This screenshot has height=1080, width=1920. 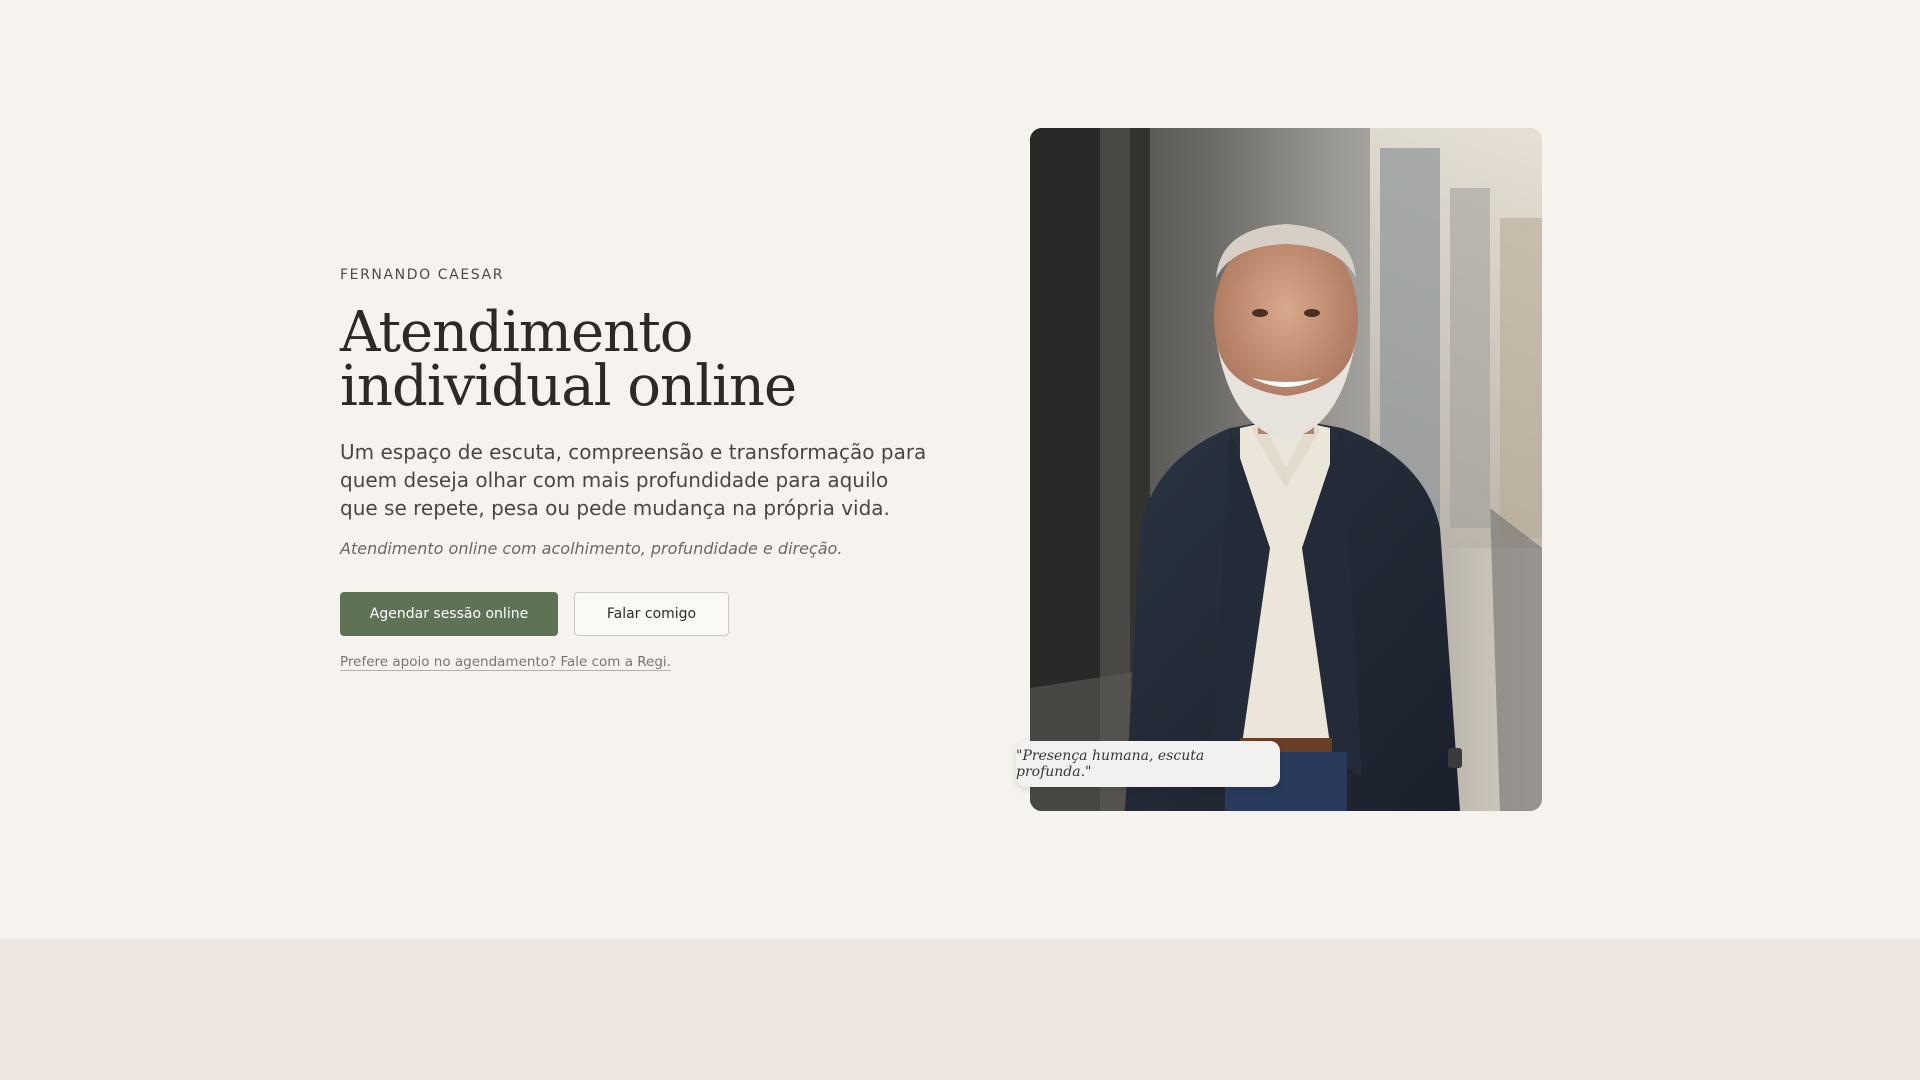 What do you see at coordinates (960, 1009) in the screenshot?
I see `next-section` at bounding box center [960, 1009].